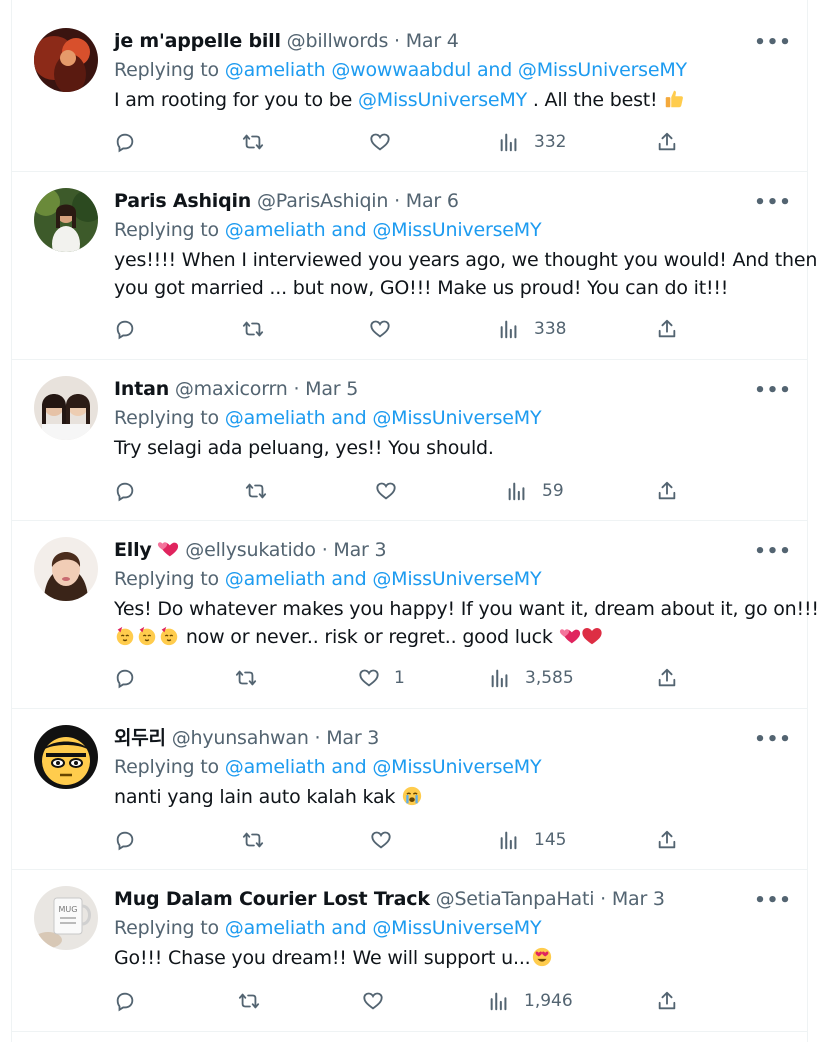 The width and height of the screenshot is (824, 1042). I want to click on tweet-mention: @MissUniverseMY, so click(442, 100).